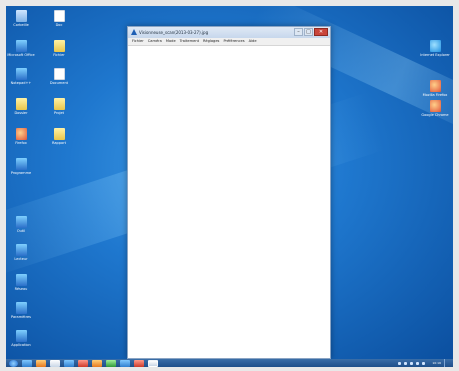 The image size is (459, 371). What do you see at coordinates (138, 41) in the screenshot?
I see `menu-fichier: Fichier` at bounding box center [138, 41].